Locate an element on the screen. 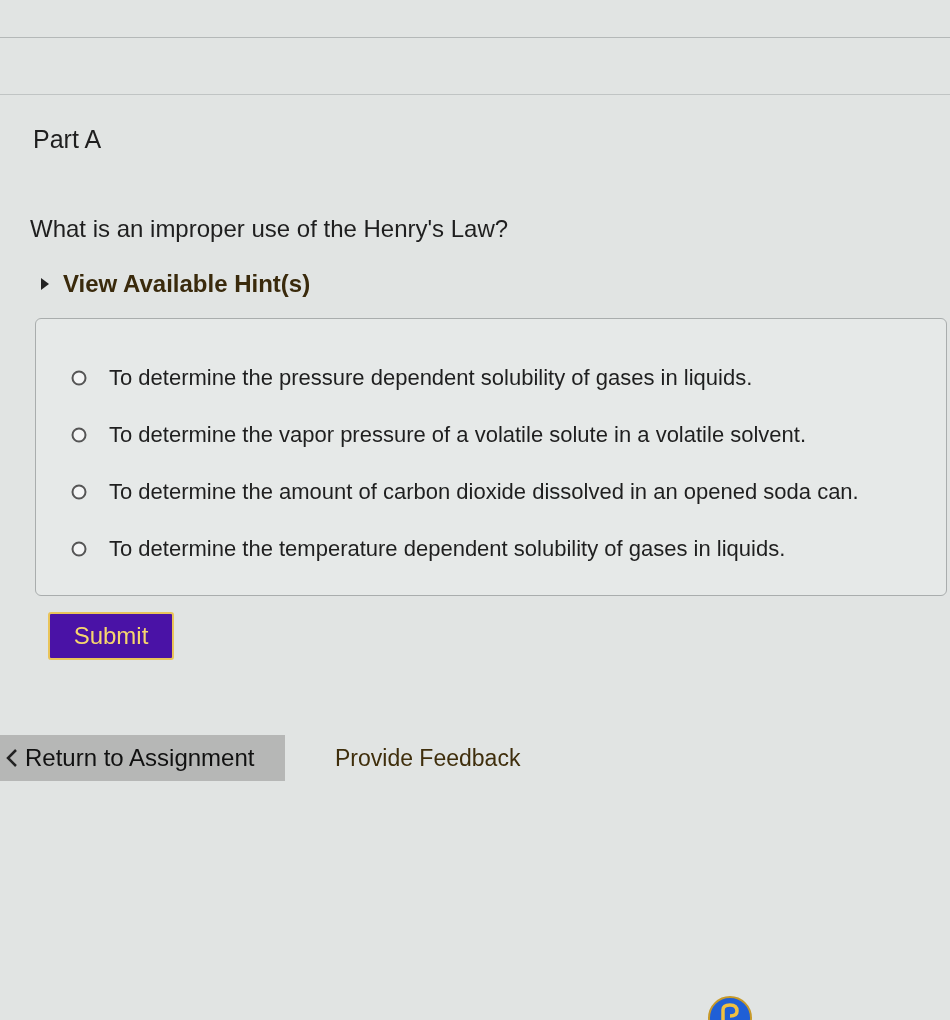 This screenshot has width=950, height=1020. option-text: To determine the temperature dependent solubility of gases in liquids. is located at coordinates (447, 549).